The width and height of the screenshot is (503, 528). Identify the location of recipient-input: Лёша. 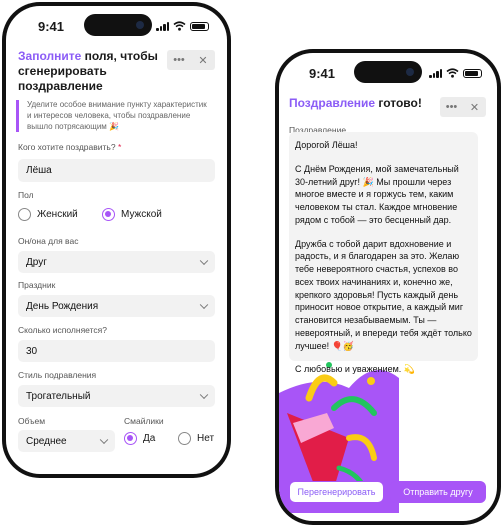
(116, 170).